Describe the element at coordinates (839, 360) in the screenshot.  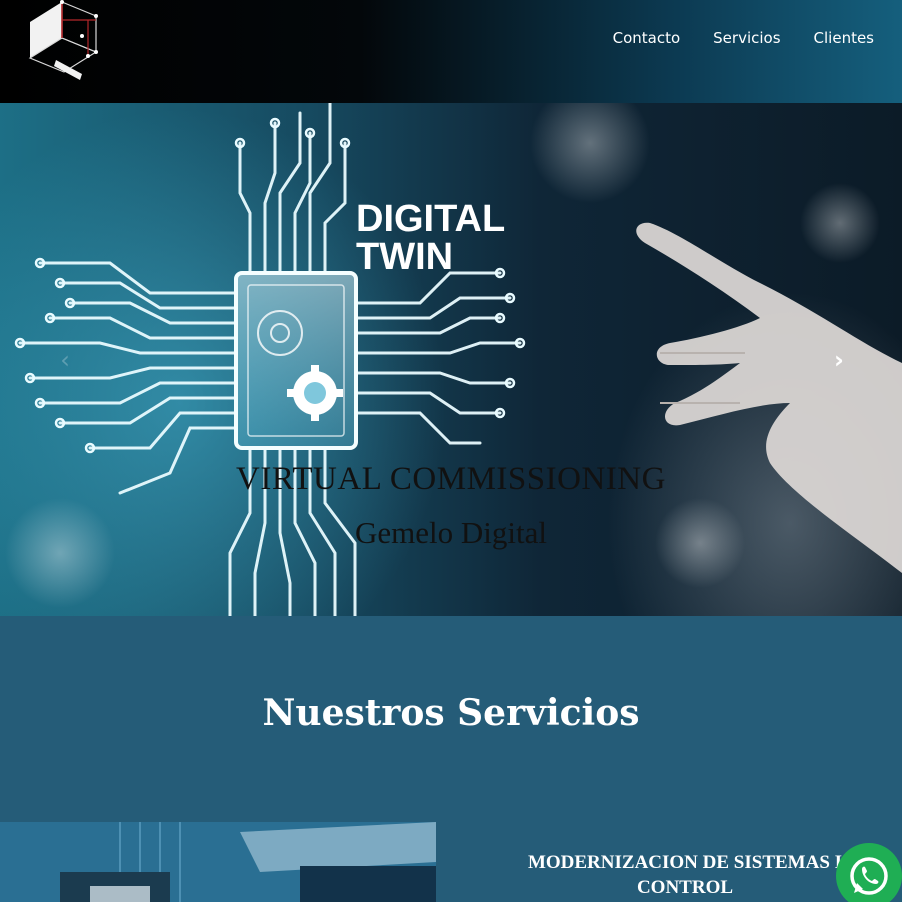
I see `carousel-next-icon: ›` at that location.